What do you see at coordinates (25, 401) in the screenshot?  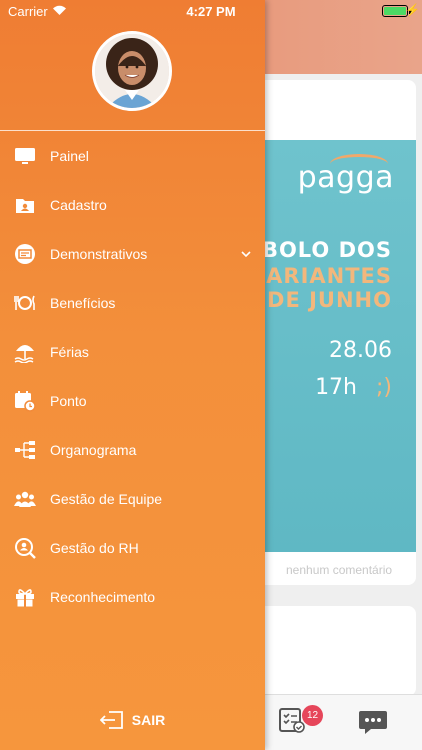 I see `calendar-clock-icon` at bounding box center [25, 401].